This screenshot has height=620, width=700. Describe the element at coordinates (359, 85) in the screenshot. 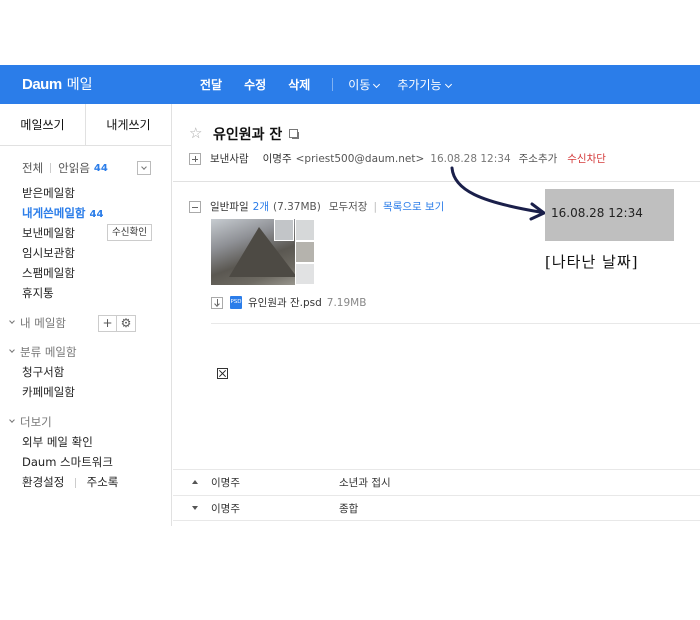

I see `move-dropdown-label: 이동` at that location.